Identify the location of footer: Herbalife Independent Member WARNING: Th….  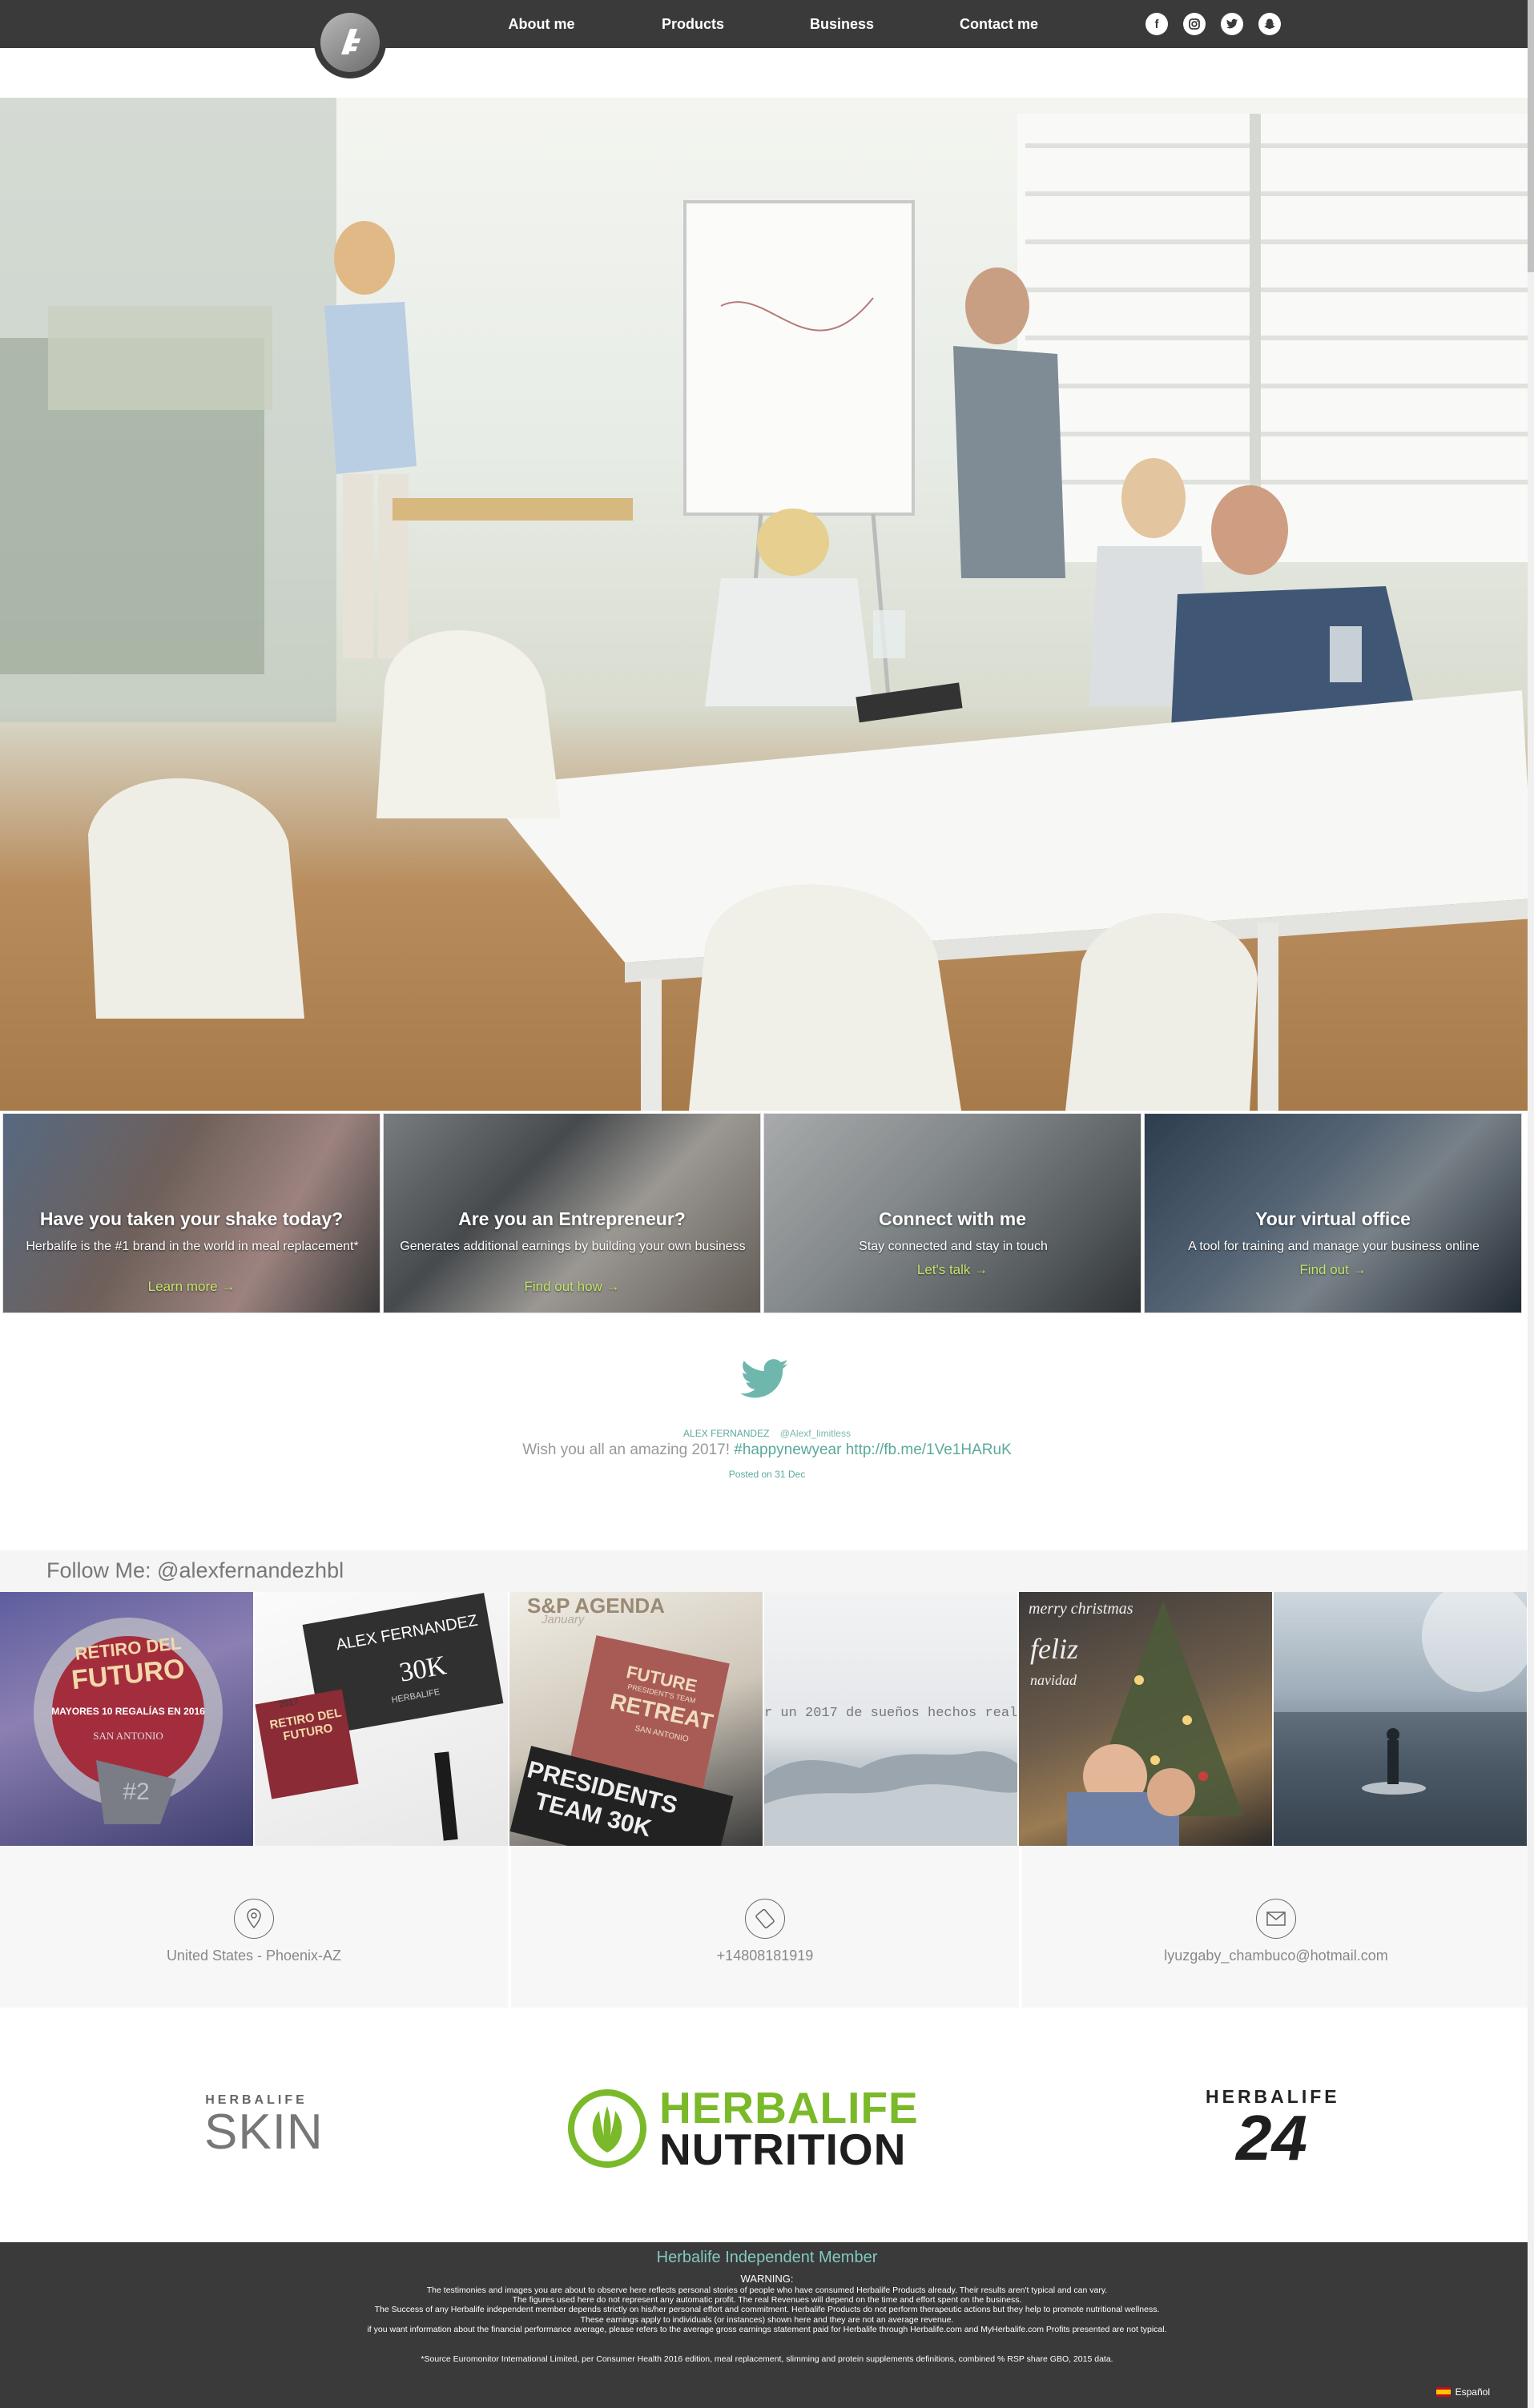
(767, 2325).